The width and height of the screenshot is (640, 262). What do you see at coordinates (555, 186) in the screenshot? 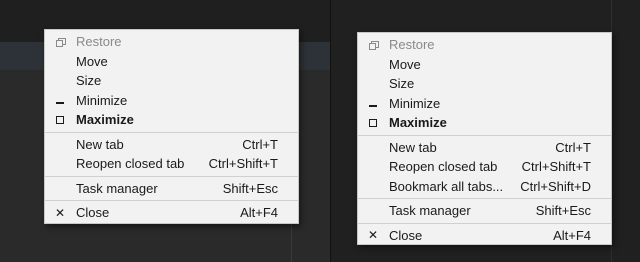
I see `menu-item-shortcut: Ctrl+Shift+D` at bounding box center [555, 186].